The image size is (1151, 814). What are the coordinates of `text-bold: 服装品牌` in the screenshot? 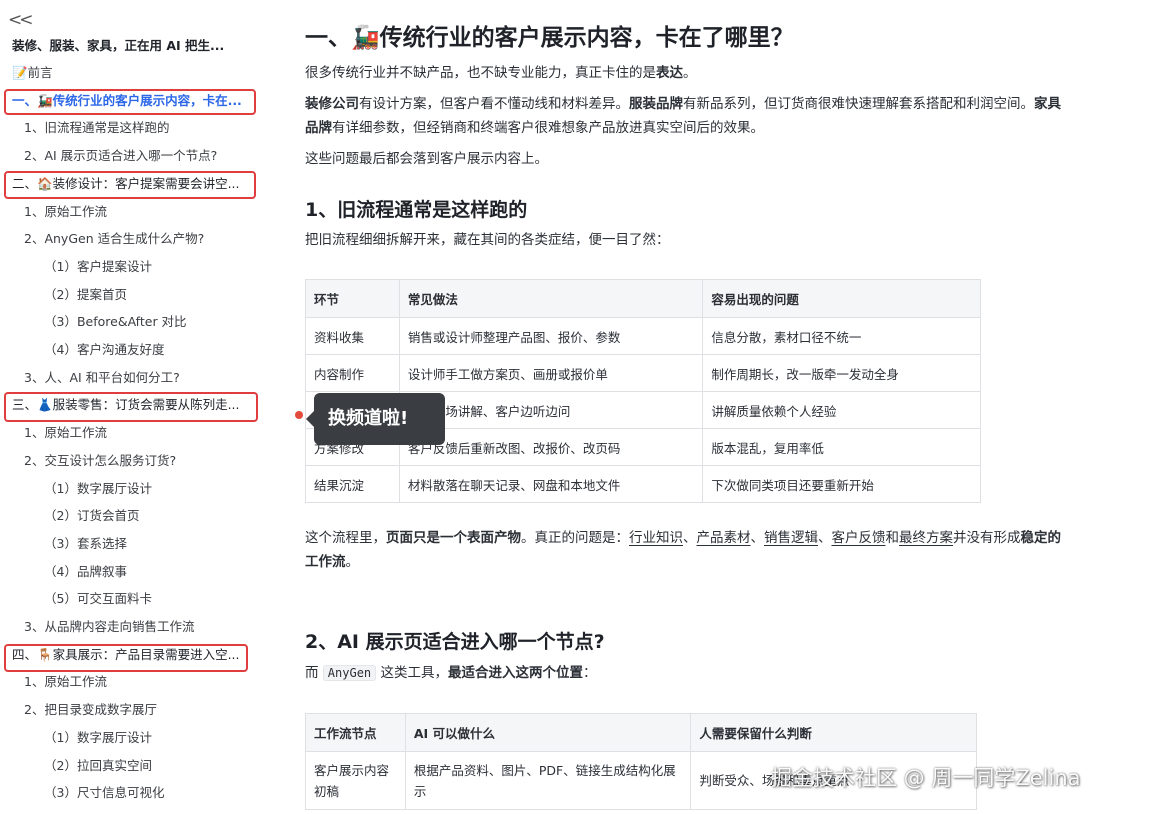 It's located at (656, 104).